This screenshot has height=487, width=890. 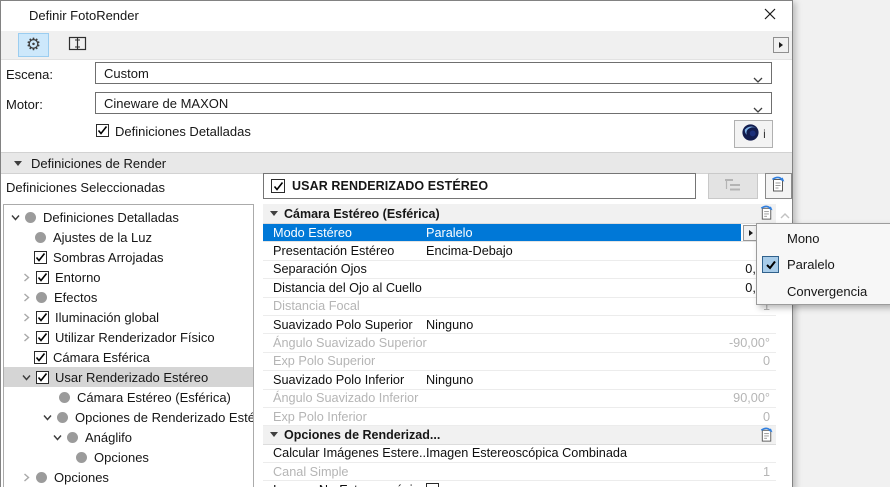 I want to click on tree-item: Opciones de Renderizado Estéreo, so click(x=128, y=417).